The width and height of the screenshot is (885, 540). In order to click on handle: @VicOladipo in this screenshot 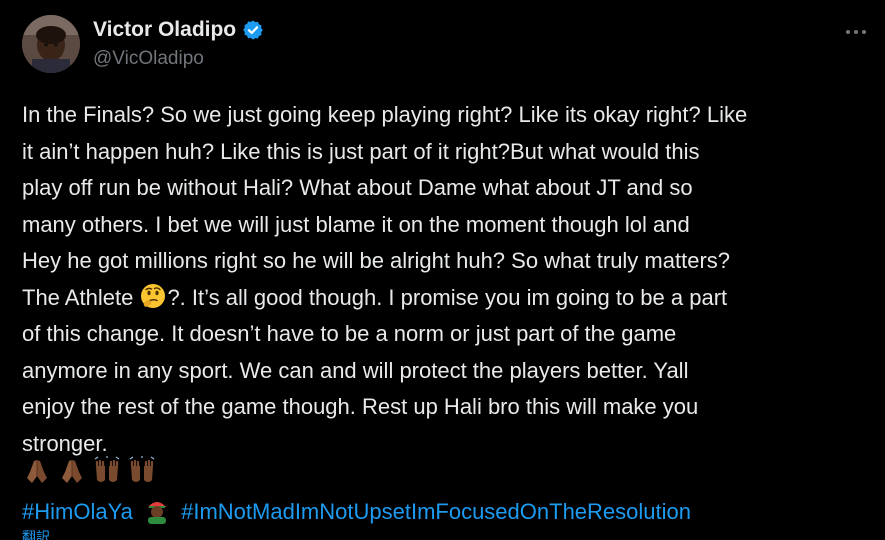, I will do `click(178, 59)`.